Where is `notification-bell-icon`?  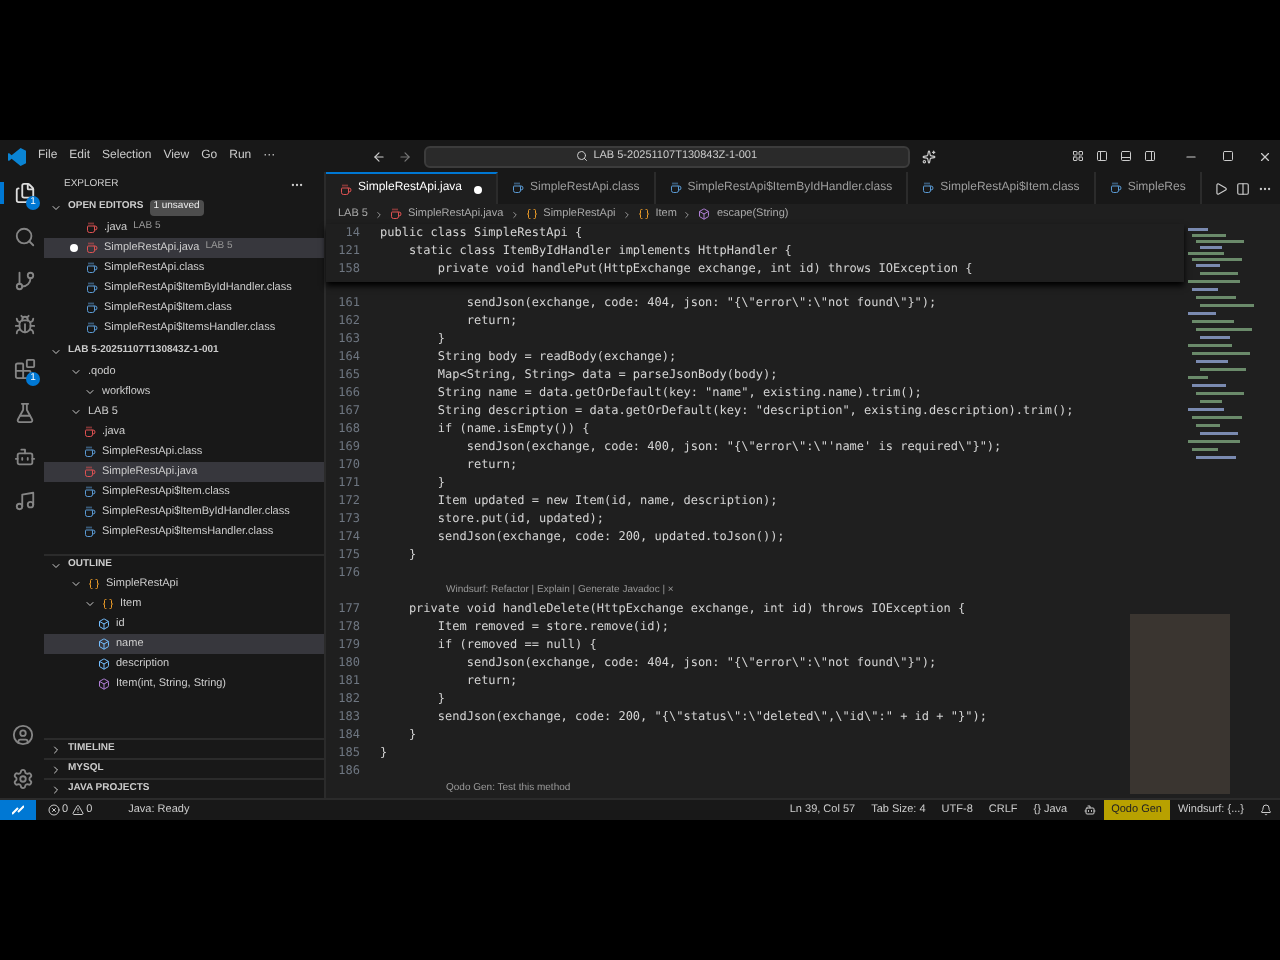 notification-bell-icon is located at coordinates (1266, 810).